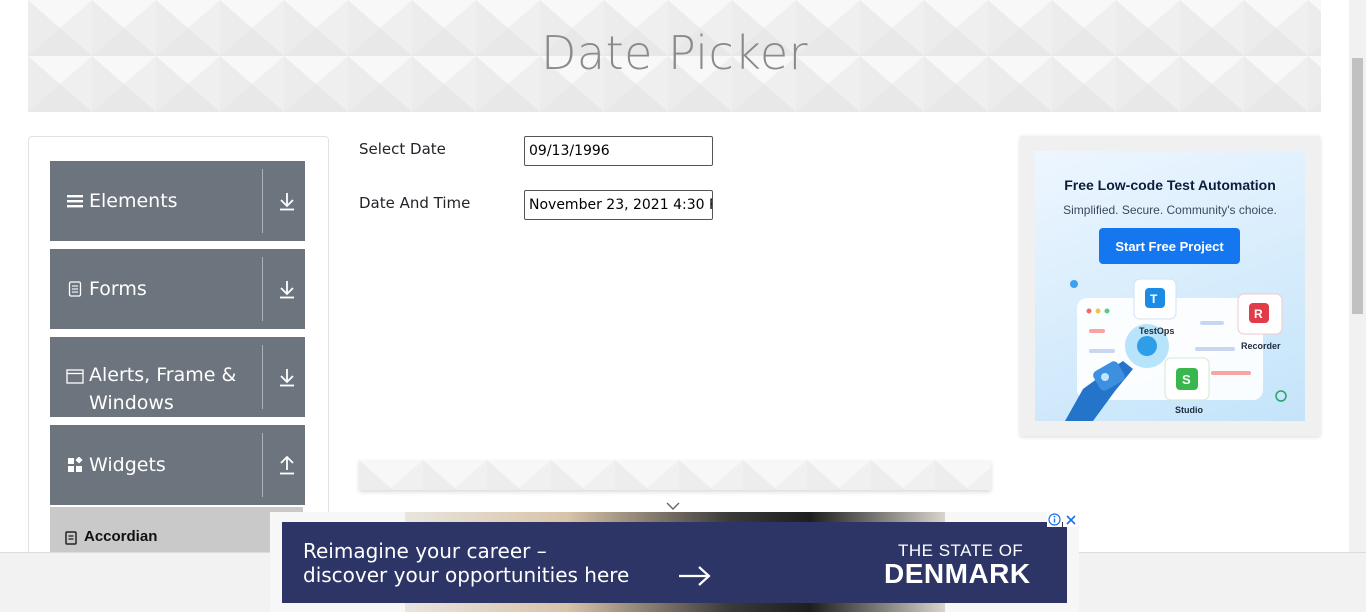 This screenshot has width=1366, height=612. I want to click on date-and-time-label: Date And Time, so click(415, 203).